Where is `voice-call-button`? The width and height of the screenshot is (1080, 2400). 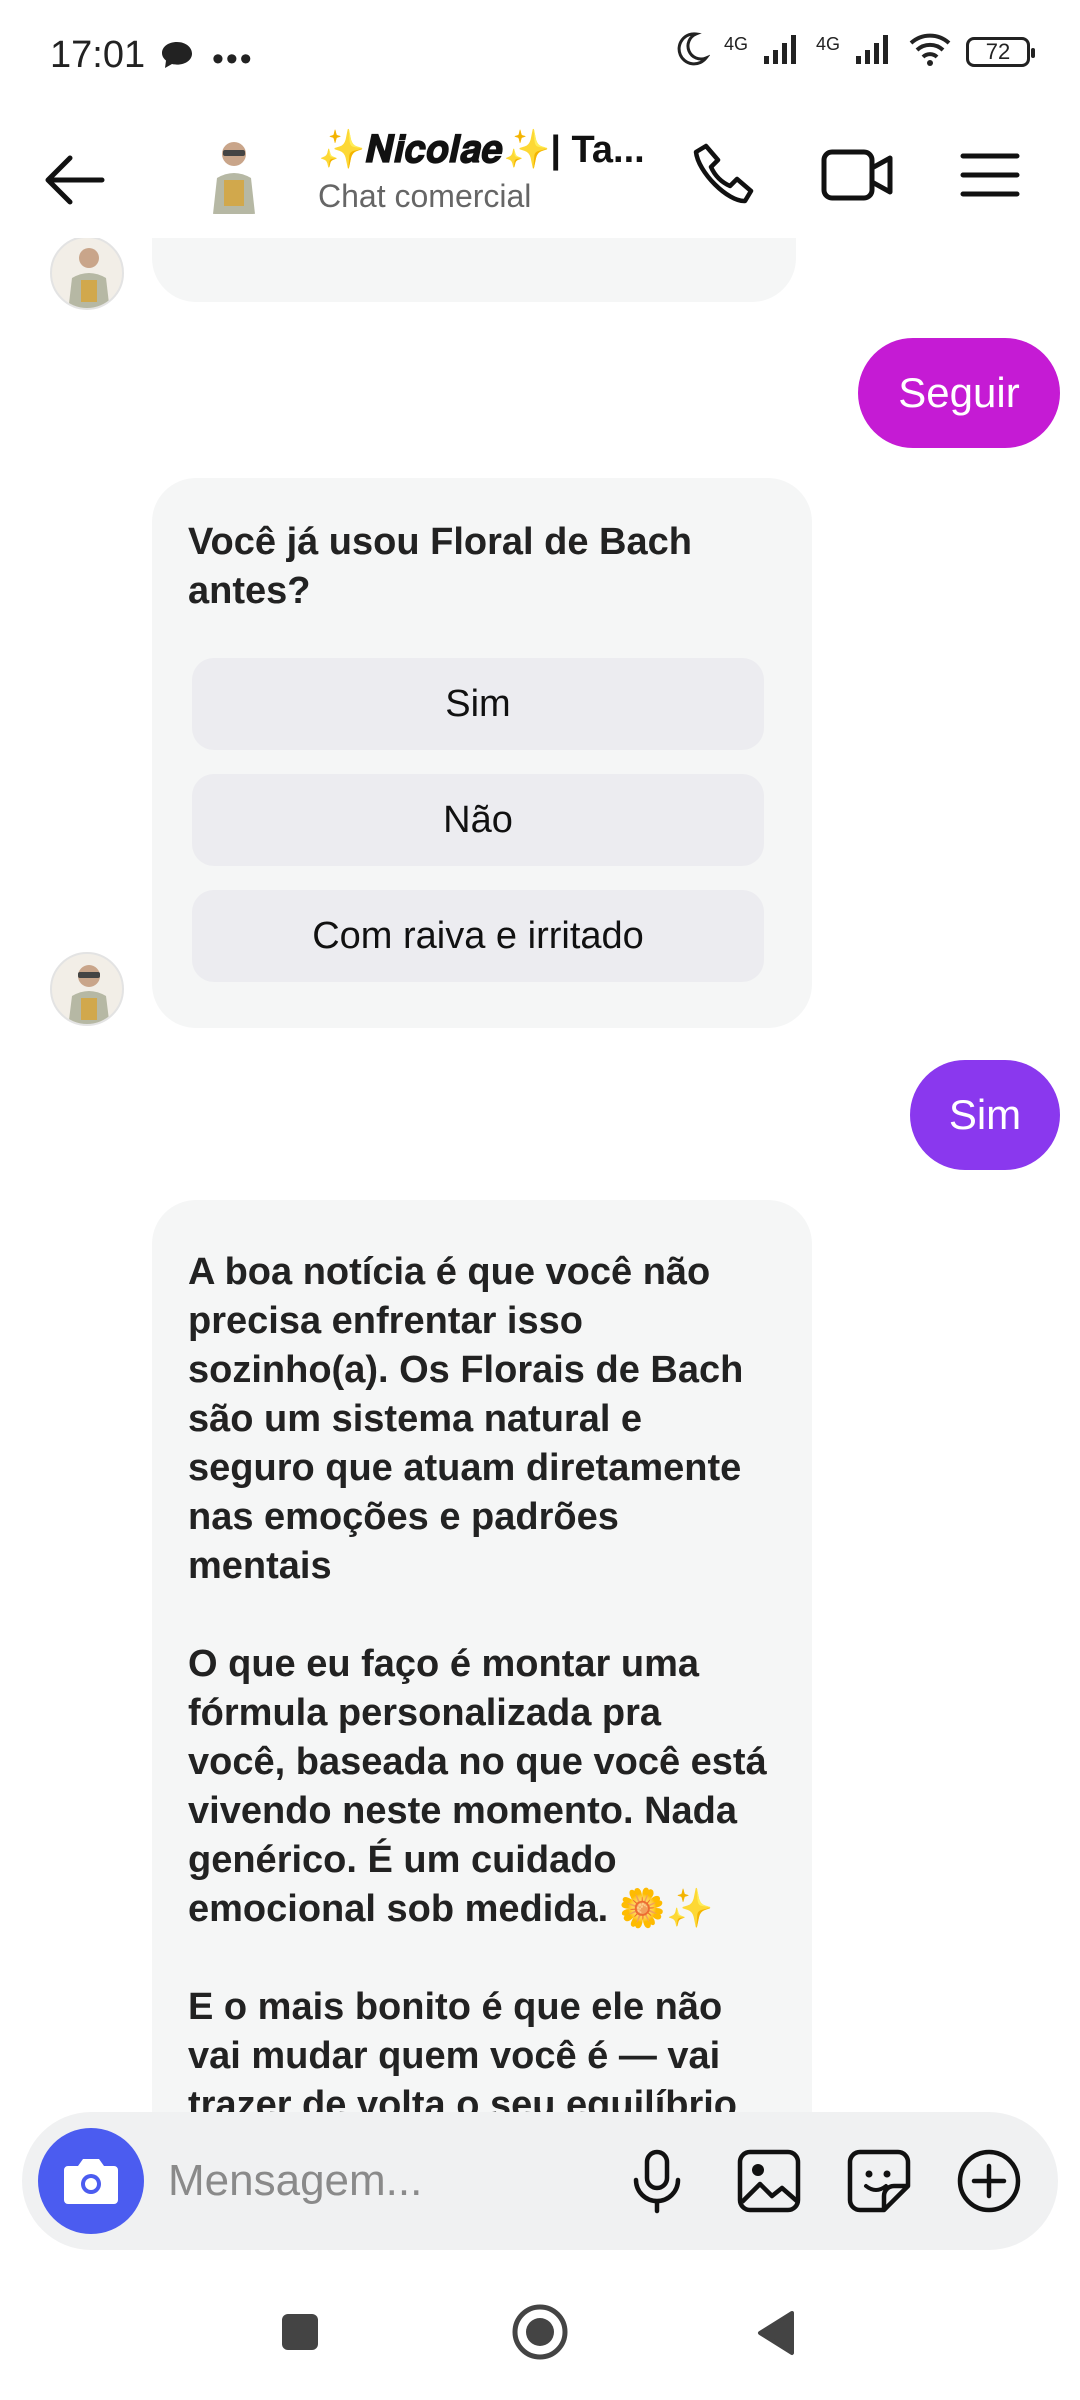
voice-call-button is located at coordinates (725, 175).